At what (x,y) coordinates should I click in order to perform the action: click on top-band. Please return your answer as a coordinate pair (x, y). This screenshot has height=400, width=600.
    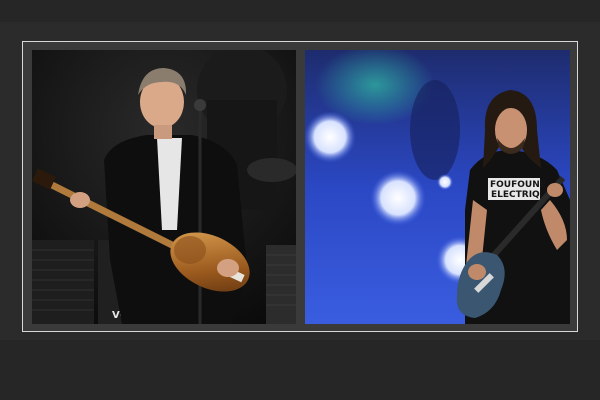
    Looking at the image, I should click on (300, 11).